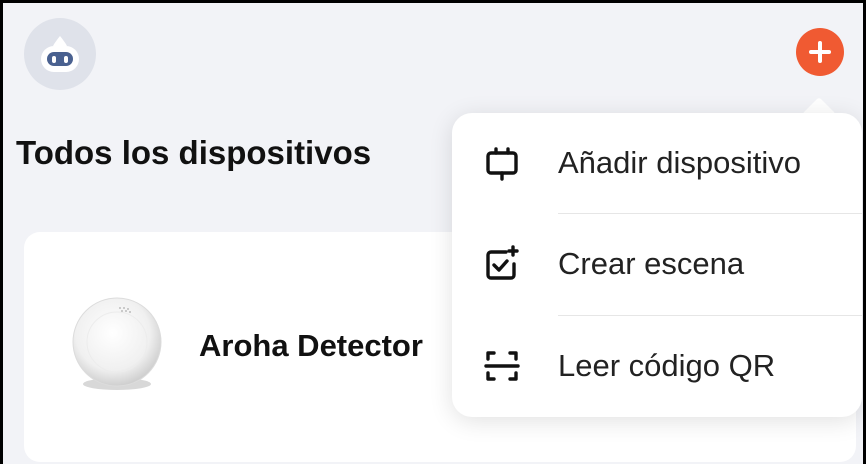  Describe the element at coordinates (679, 162) in the screenshot. I see `menu-item-label: Añadir dispositivo` at that location.